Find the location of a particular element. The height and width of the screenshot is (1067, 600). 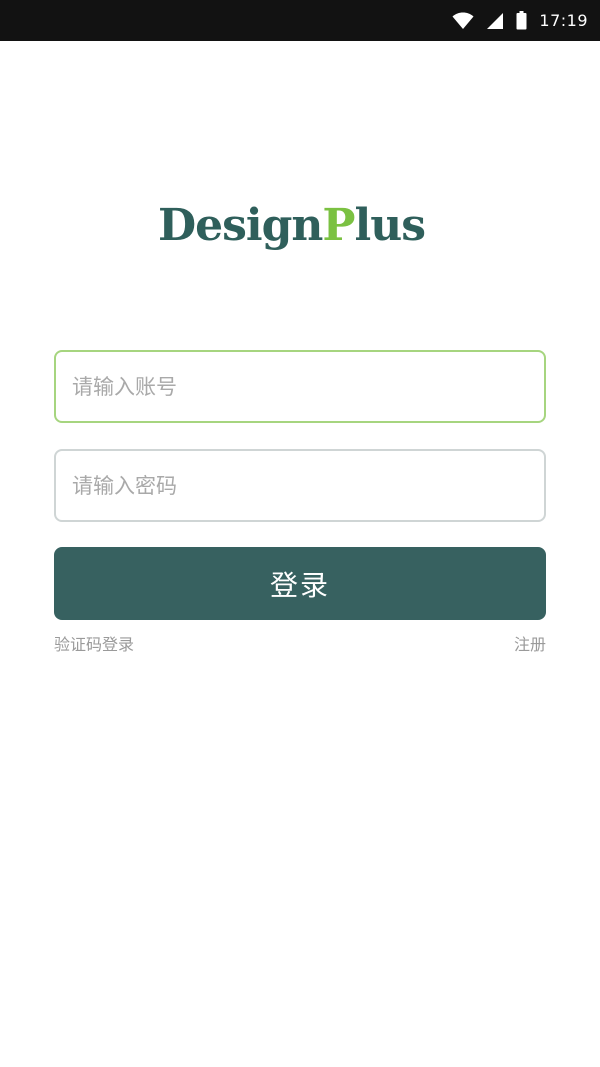

logo-wordmark: DesignPlus is located at coordinates (292, 225).